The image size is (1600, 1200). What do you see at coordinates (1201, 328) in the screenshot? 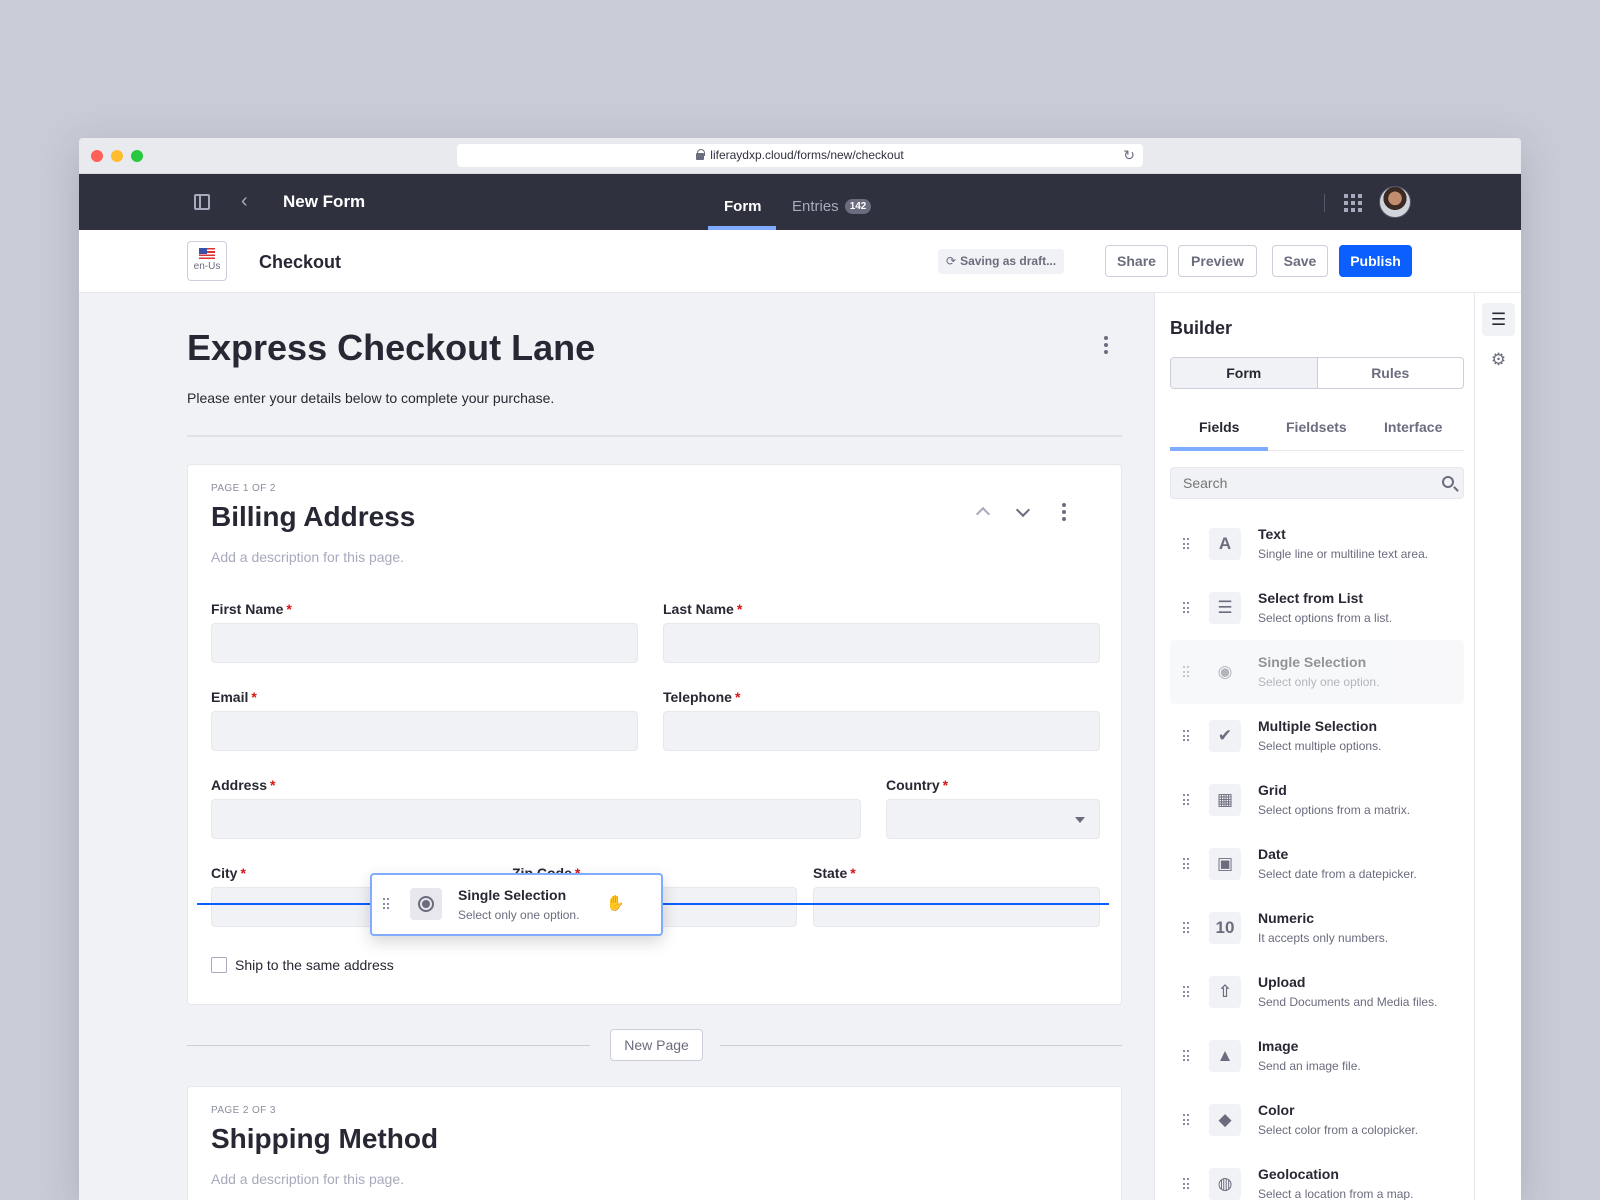
I see `builder-title: Builder` at bounding box center [1201, 328].